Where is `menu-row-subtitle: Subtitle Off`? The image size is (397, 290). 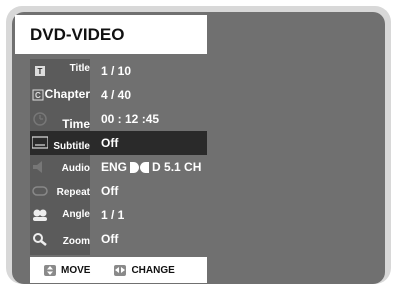 menu-row-subtitle: Subtitle Off is located at coordinates (118, 143).